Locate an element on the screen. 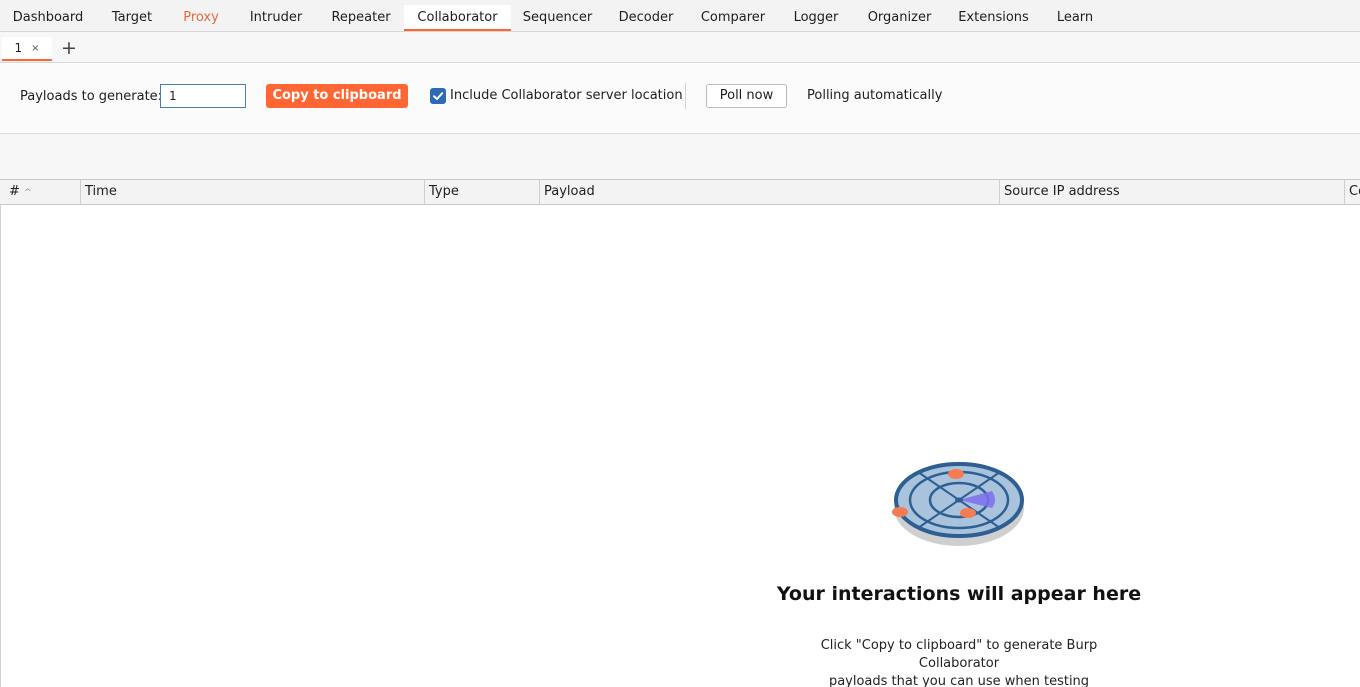 The width and height of the screenshot is (1360, 687). tab-intruder: Intruder is located at coordinates (276, 18).